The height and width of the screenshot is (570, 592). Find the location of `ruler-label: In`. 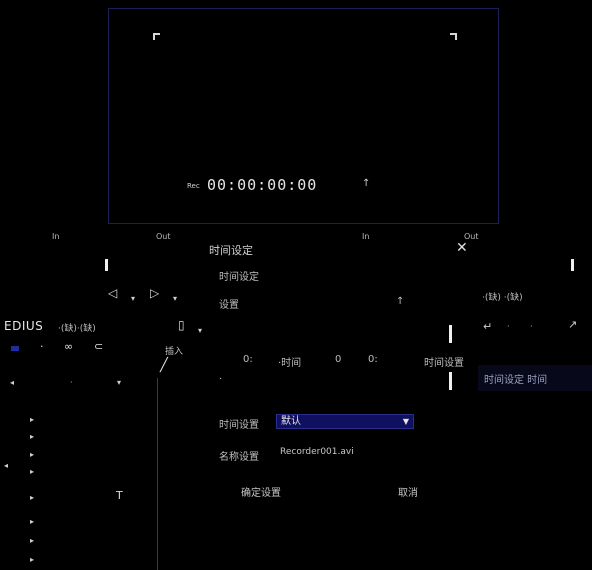

ruler-label: In is located at coordinates (56, 236).